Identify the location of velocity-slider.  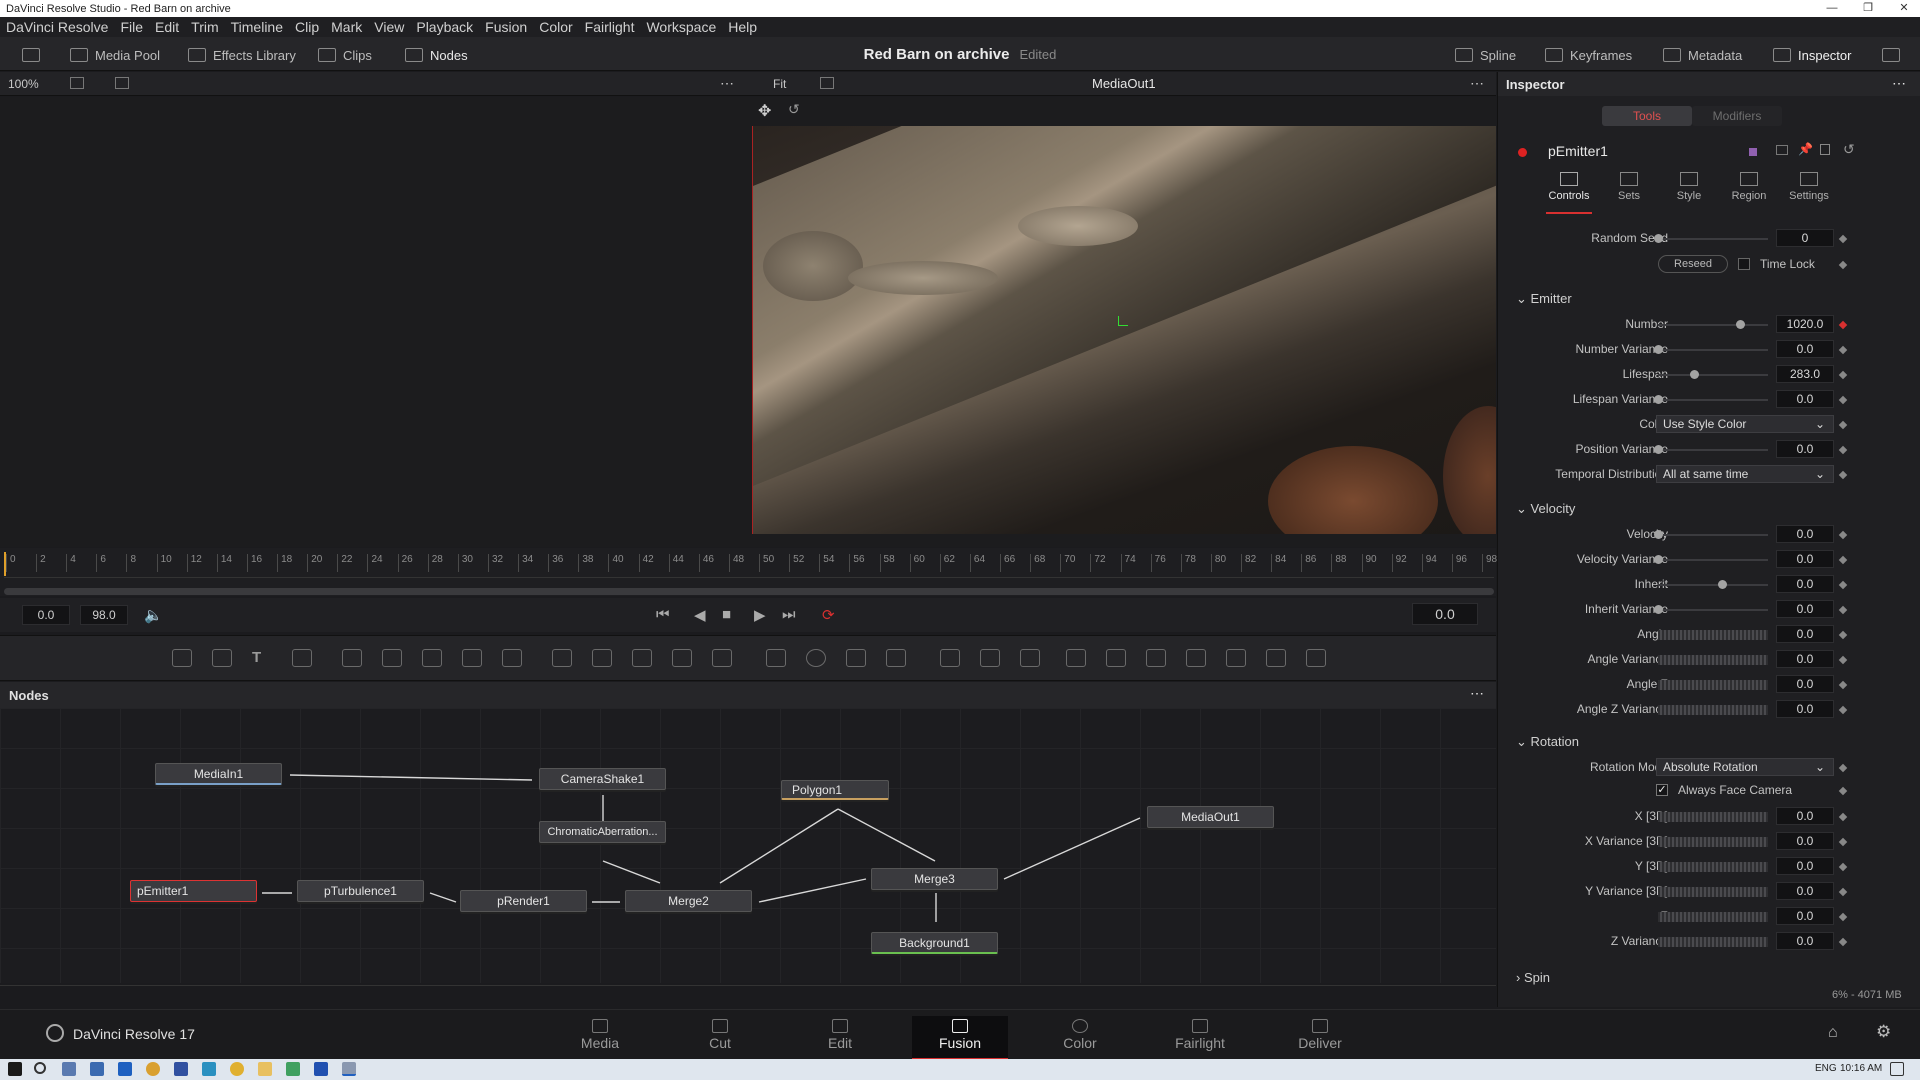
(1713, 535).